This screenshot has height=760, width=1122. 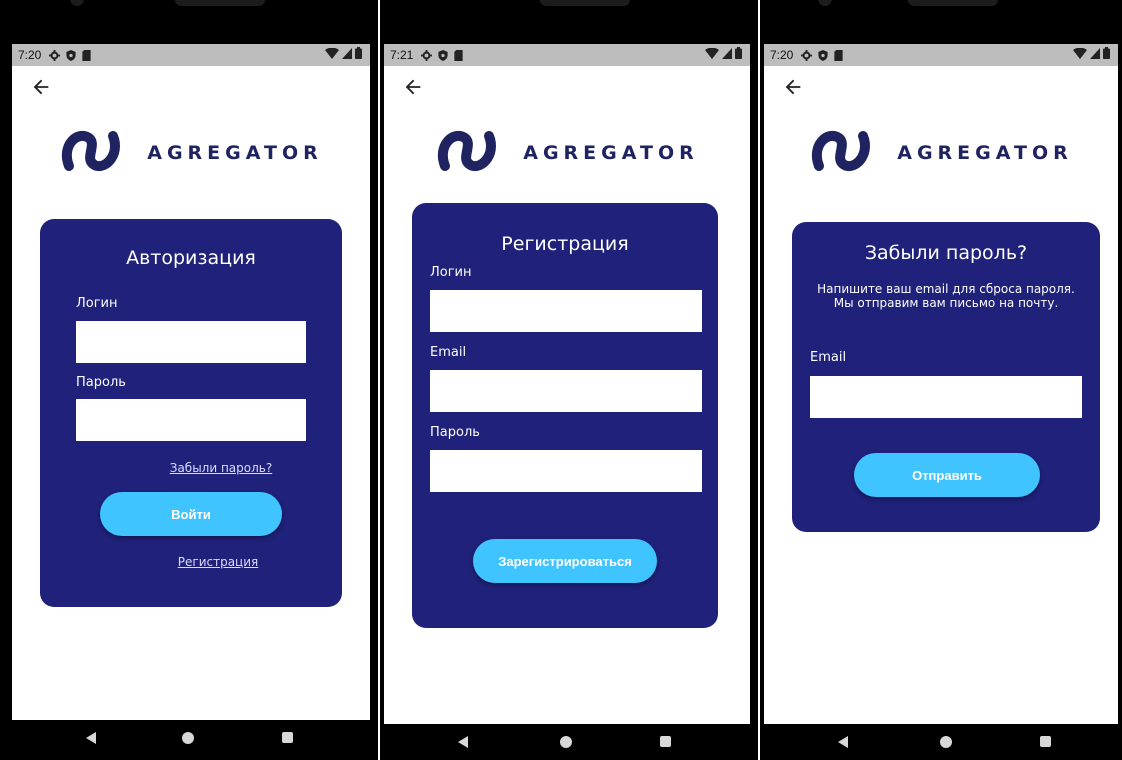 I want to click on login-button: Войти, so click(x=191, y=514).